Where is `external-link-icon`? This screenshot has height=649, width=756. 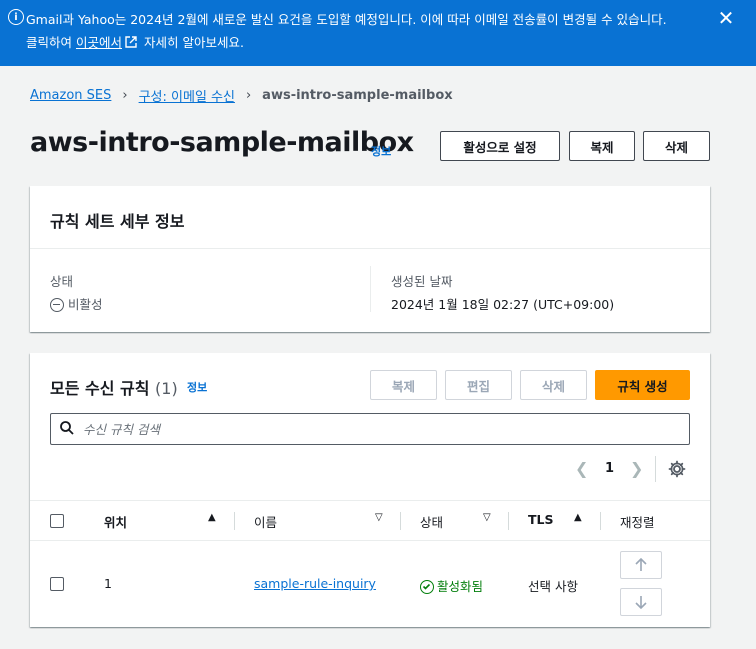
external-link-icon is located at coordinates (131, 42).